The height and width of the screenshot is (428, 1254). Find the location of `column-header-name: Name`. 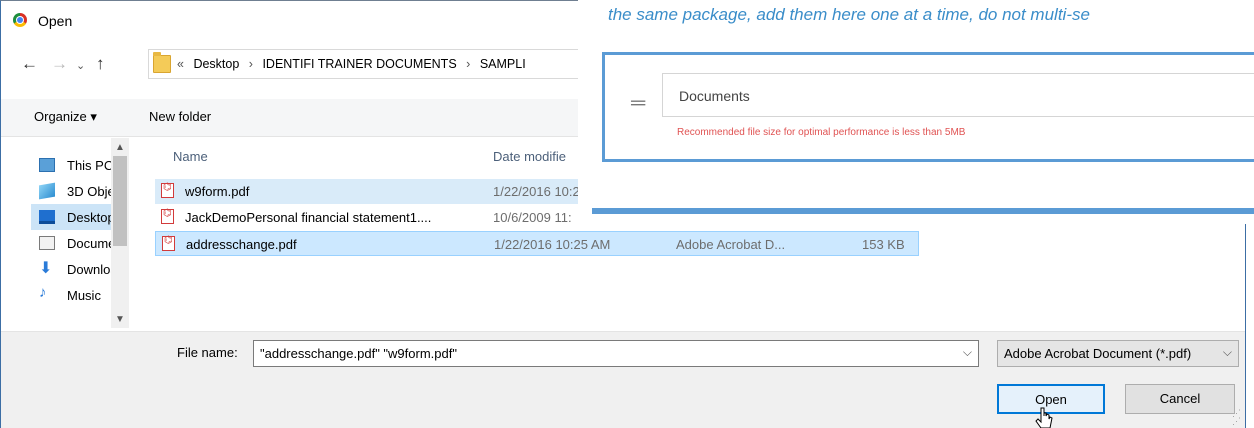

column-header-name: Name is located at coordinates (190, 156).